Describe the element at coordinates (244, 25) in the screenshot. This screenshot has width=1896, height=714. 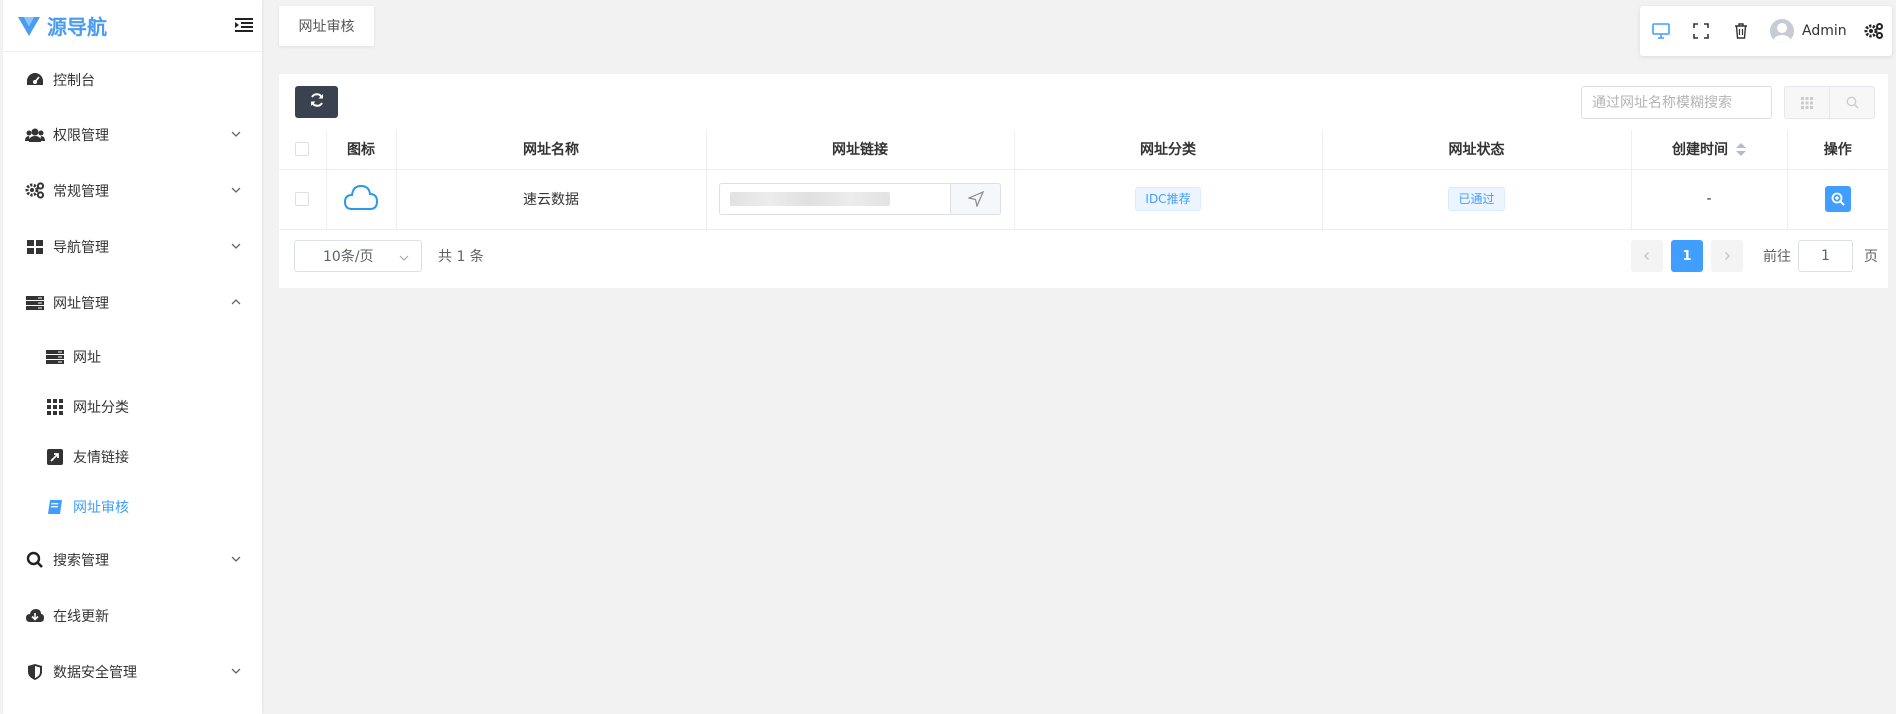
I see `collapse-menu-icon` at that location.